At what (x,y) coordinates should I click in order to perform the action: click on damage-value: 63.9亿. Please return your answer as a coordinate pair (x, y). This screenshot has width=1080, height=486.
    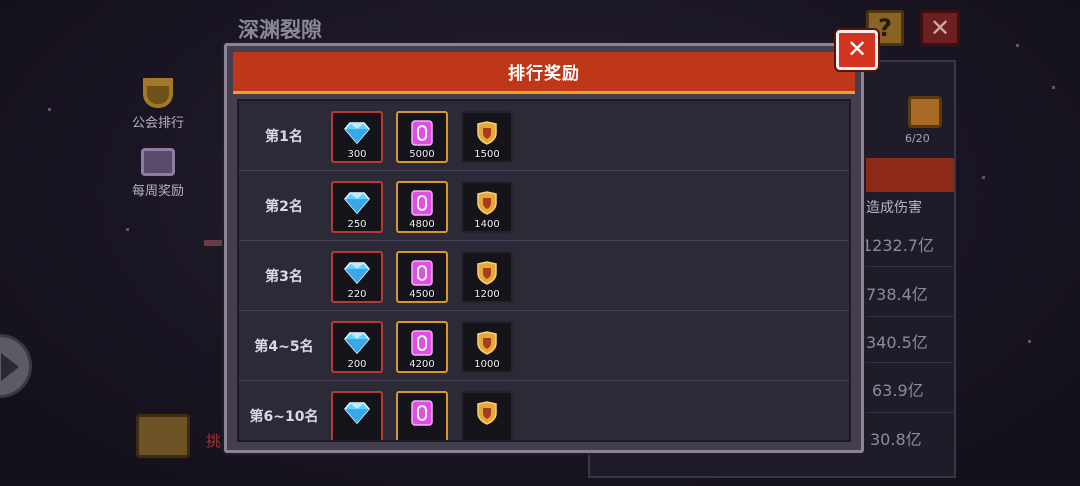
    Looking at the image, I should click on (898, 390).